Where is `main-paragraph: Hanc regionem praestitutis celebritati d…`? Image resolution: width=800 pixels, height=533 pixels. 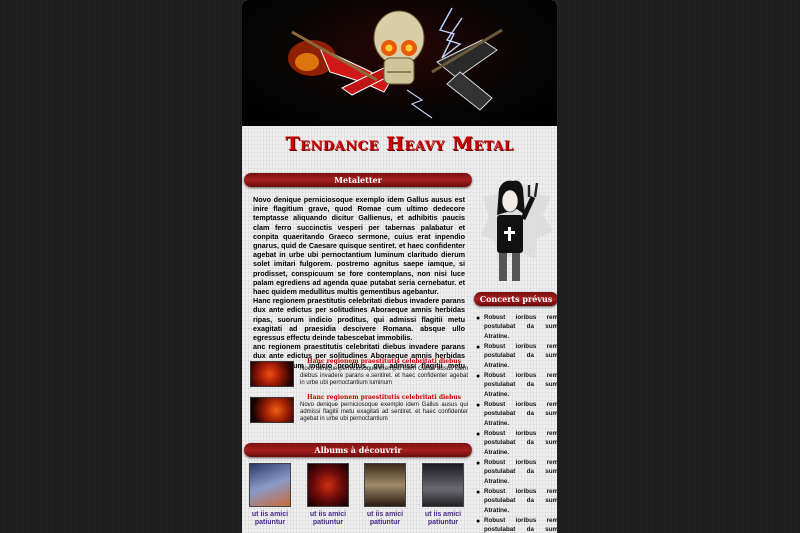
main-paragraph: Hanc regionem praestitutis celebritati d… is located at coordinates (359, 319).